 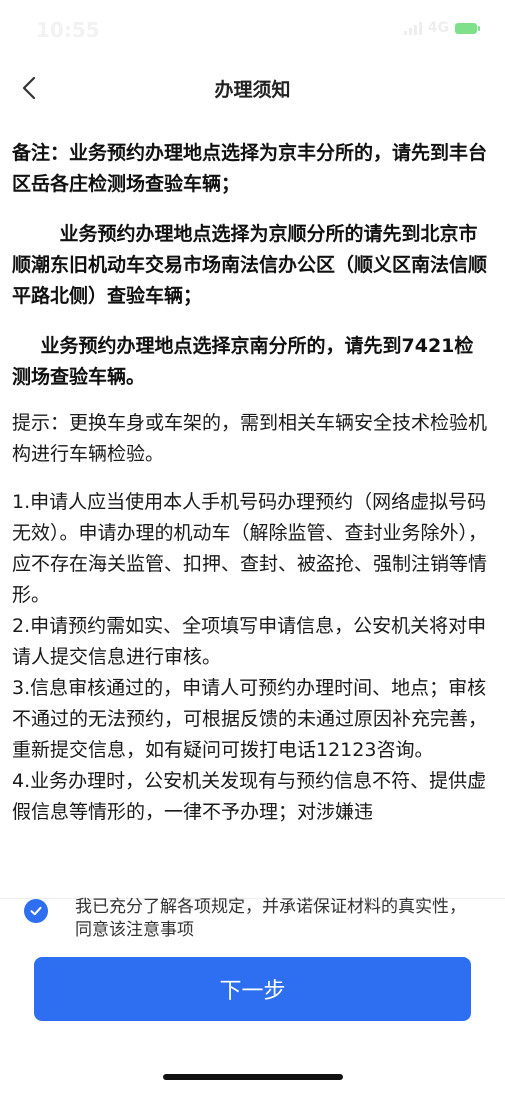 What do you see at coordinates (270, 918) in the screenshot?
I see `agreement-text: 我已充分了解各项规定，并承诺保证材料的真实性， 同意该注意事项` at bounding box center [270, 918].